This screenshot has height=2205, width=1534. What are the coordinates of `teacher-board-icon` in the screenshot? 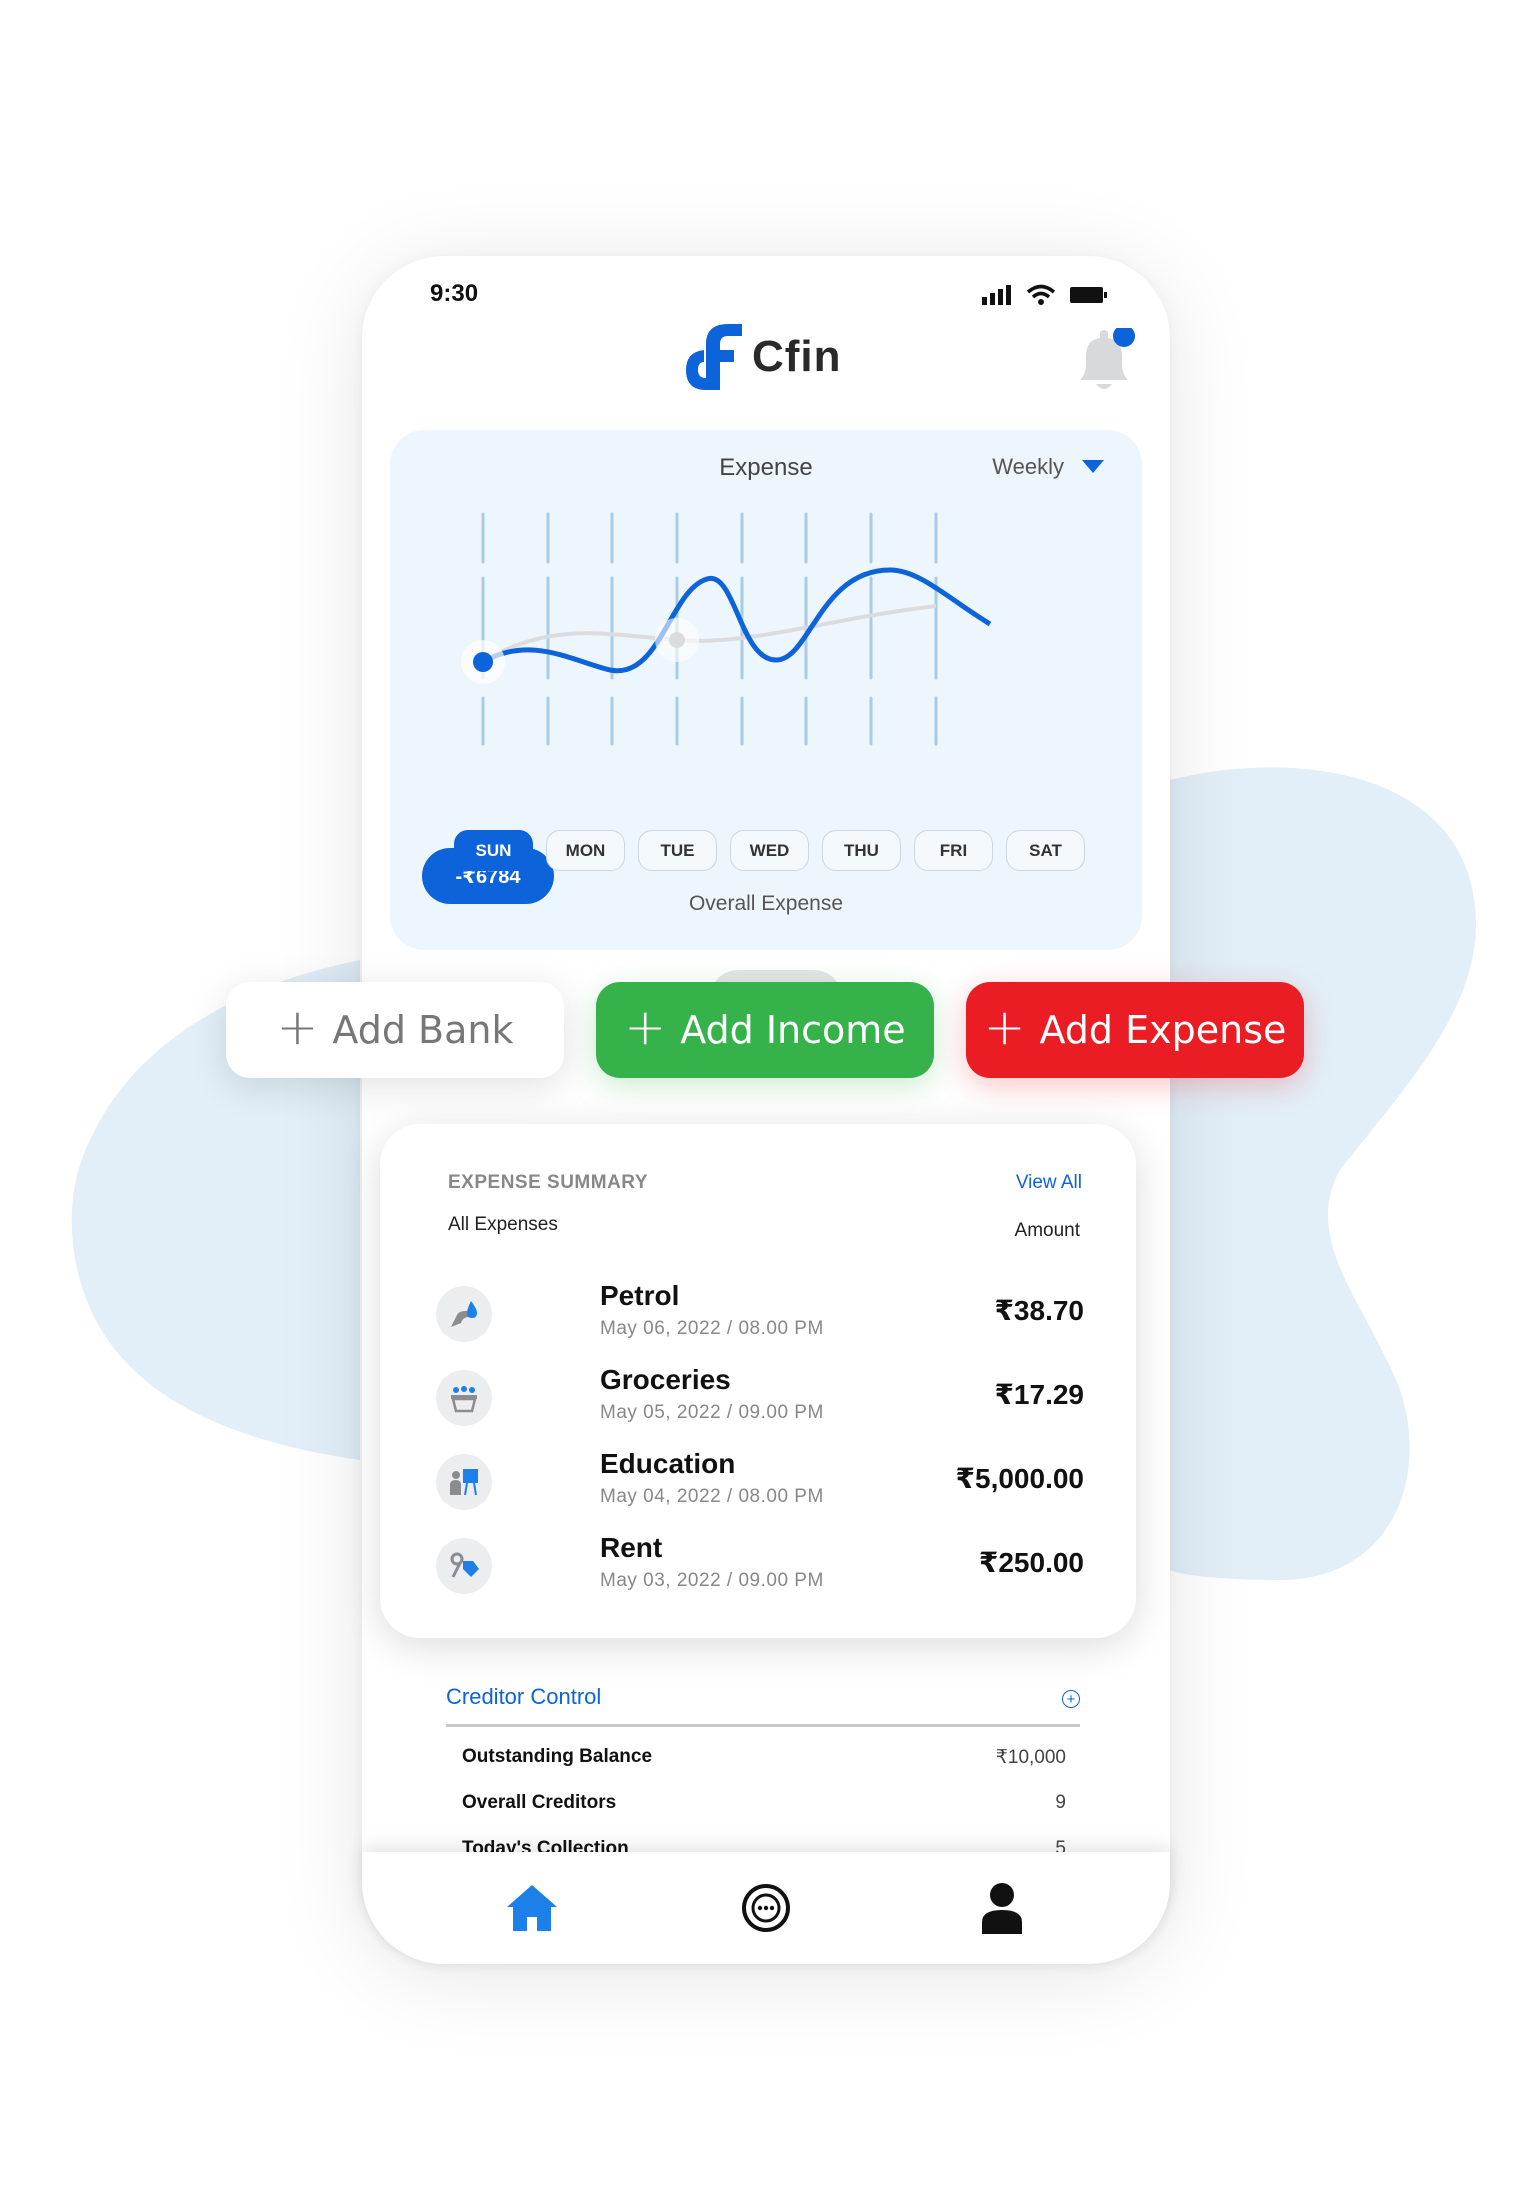 It's located at (464, 1482).